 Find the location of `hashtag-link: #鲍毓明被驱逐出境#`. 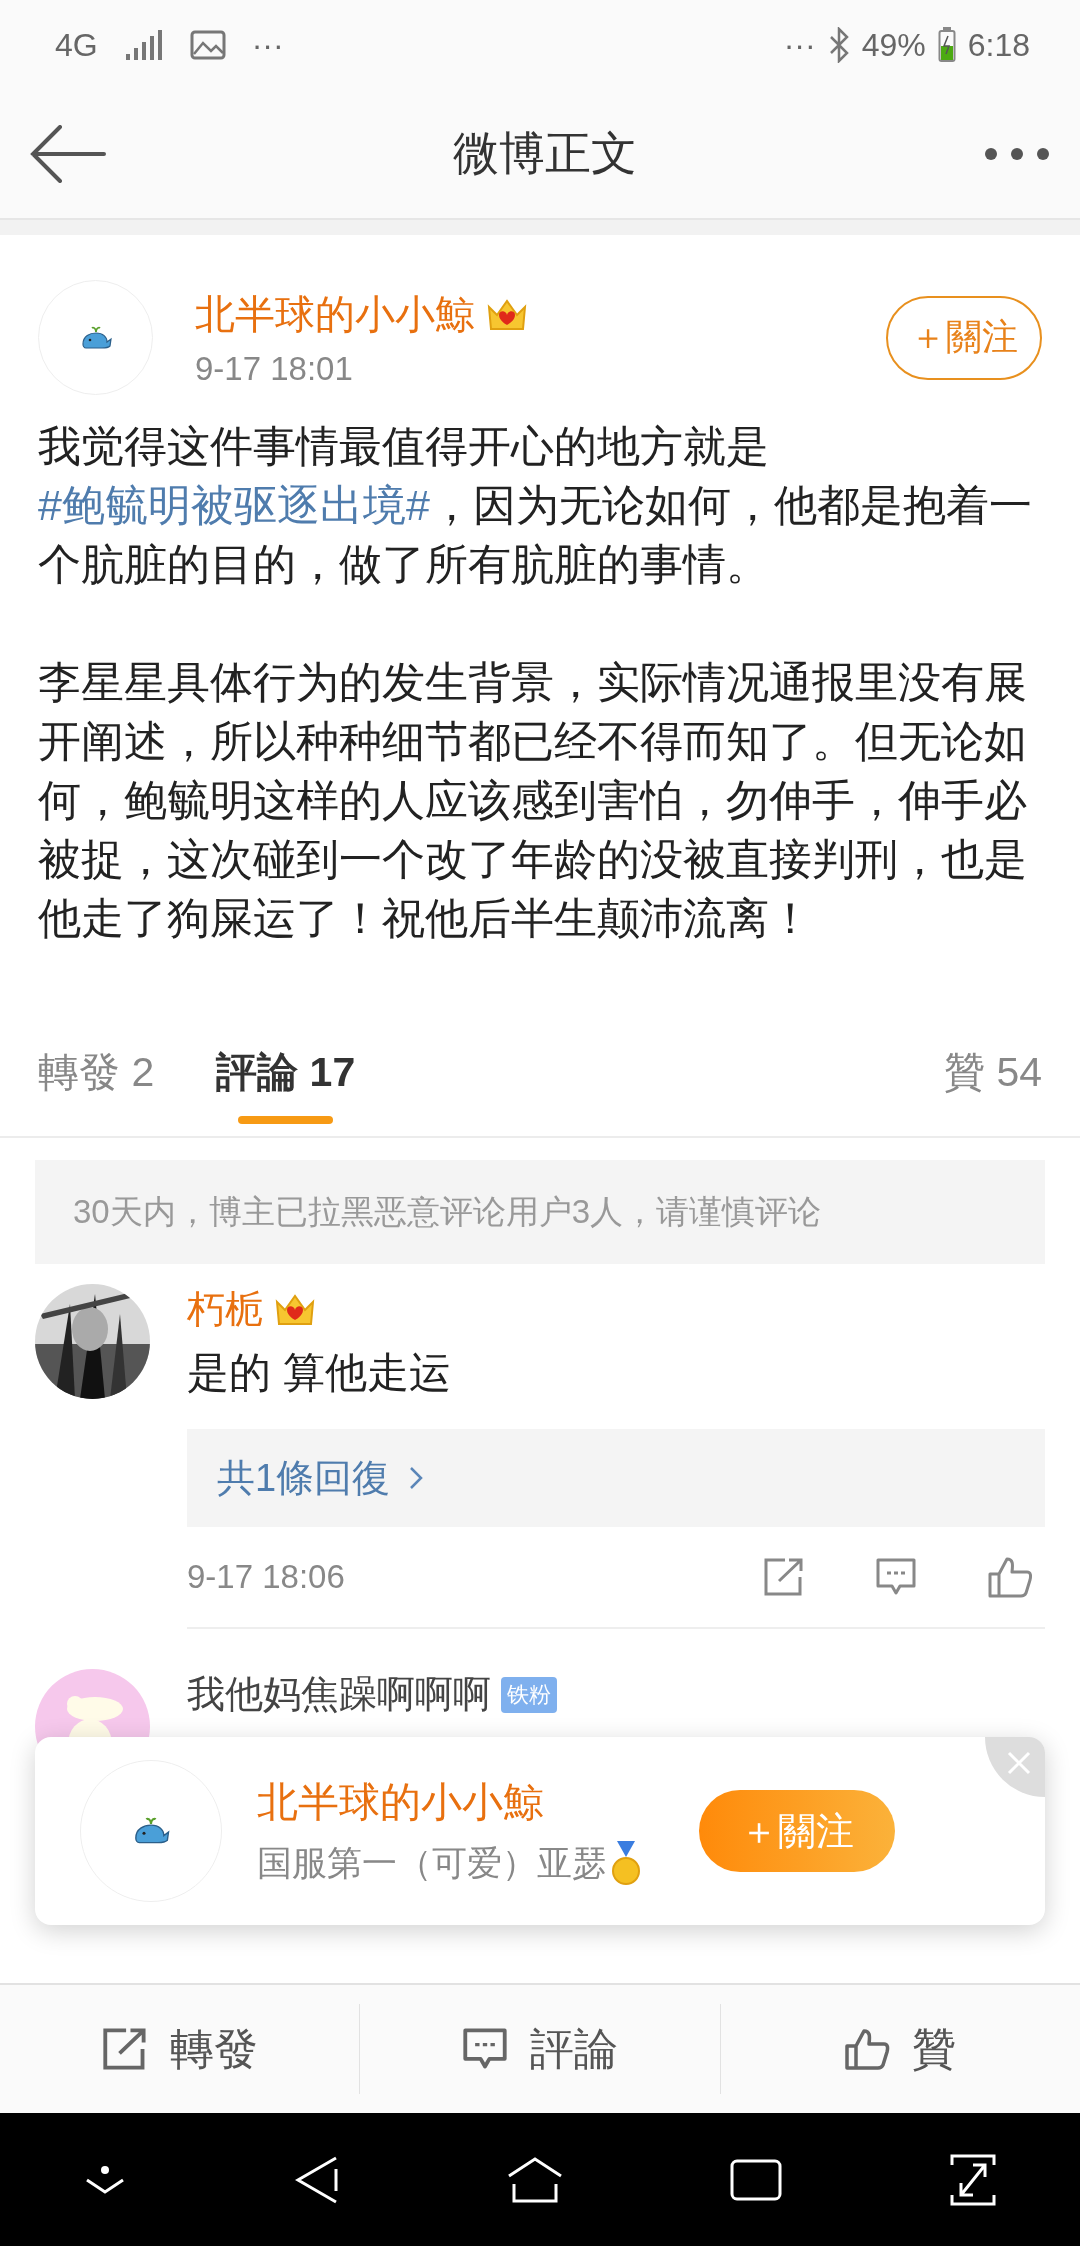

hashtag-link: #鲍毓明被驱逐出境# is located at coordinates (234, 505).